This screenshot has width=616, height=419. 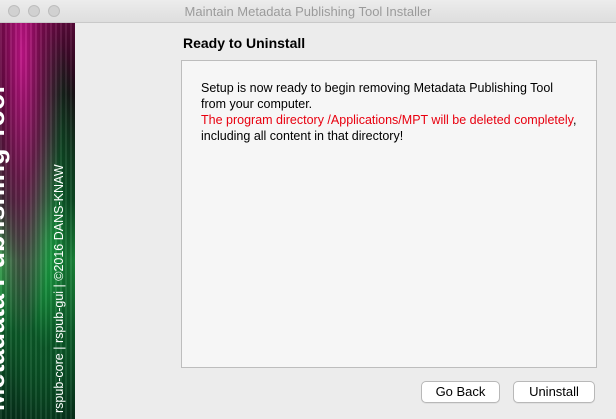 I want to click on page-heading: Ready to Uninstall, so click(x=244, y=43).